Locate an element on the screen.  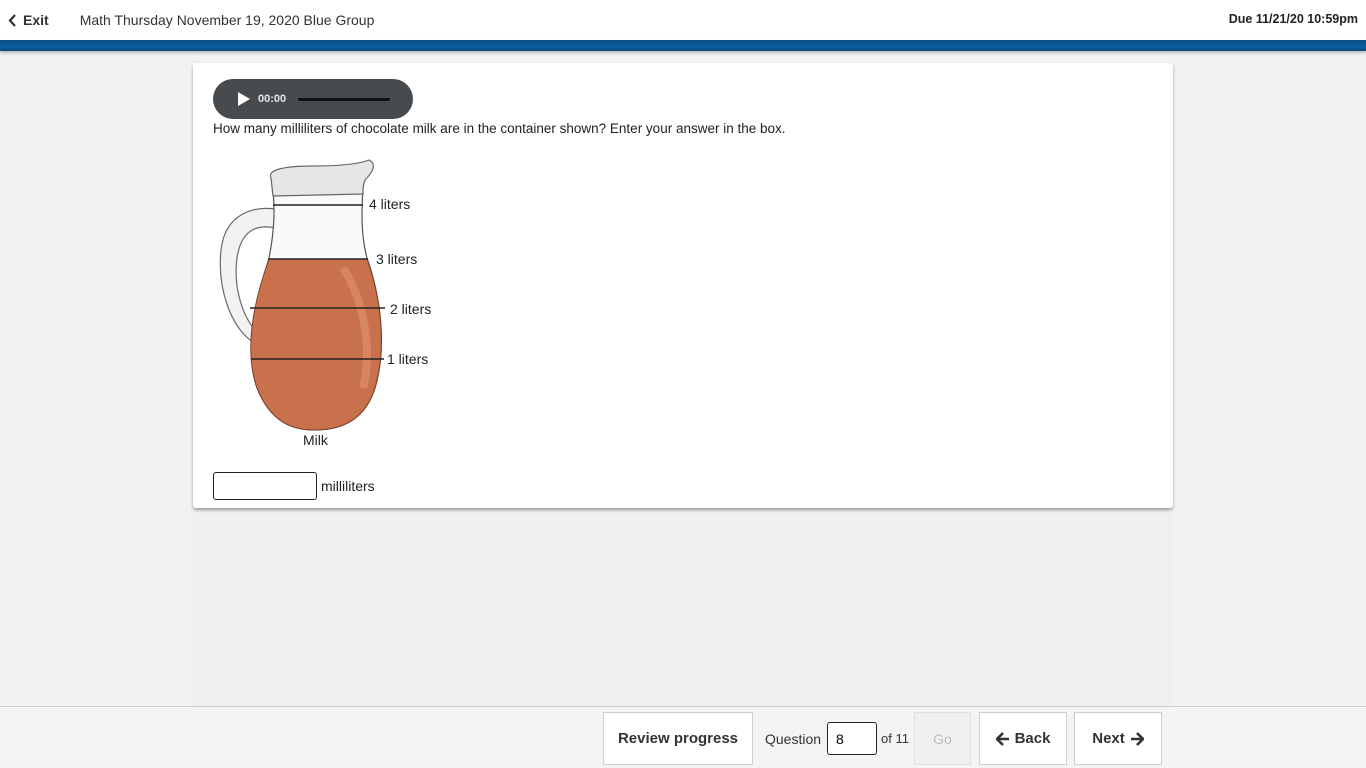
question-label: Question is located at coordinates (793, 738).